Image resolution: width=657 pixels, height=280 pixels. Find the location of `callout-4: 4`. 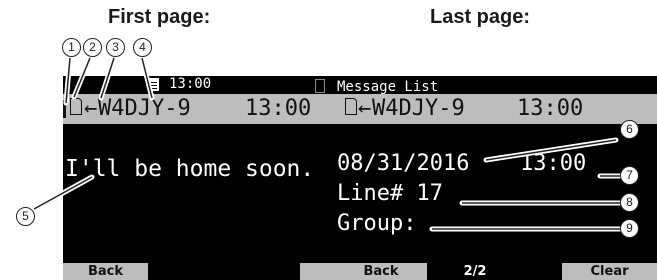

callout-4: 4 is located at coordinates (142, 47).